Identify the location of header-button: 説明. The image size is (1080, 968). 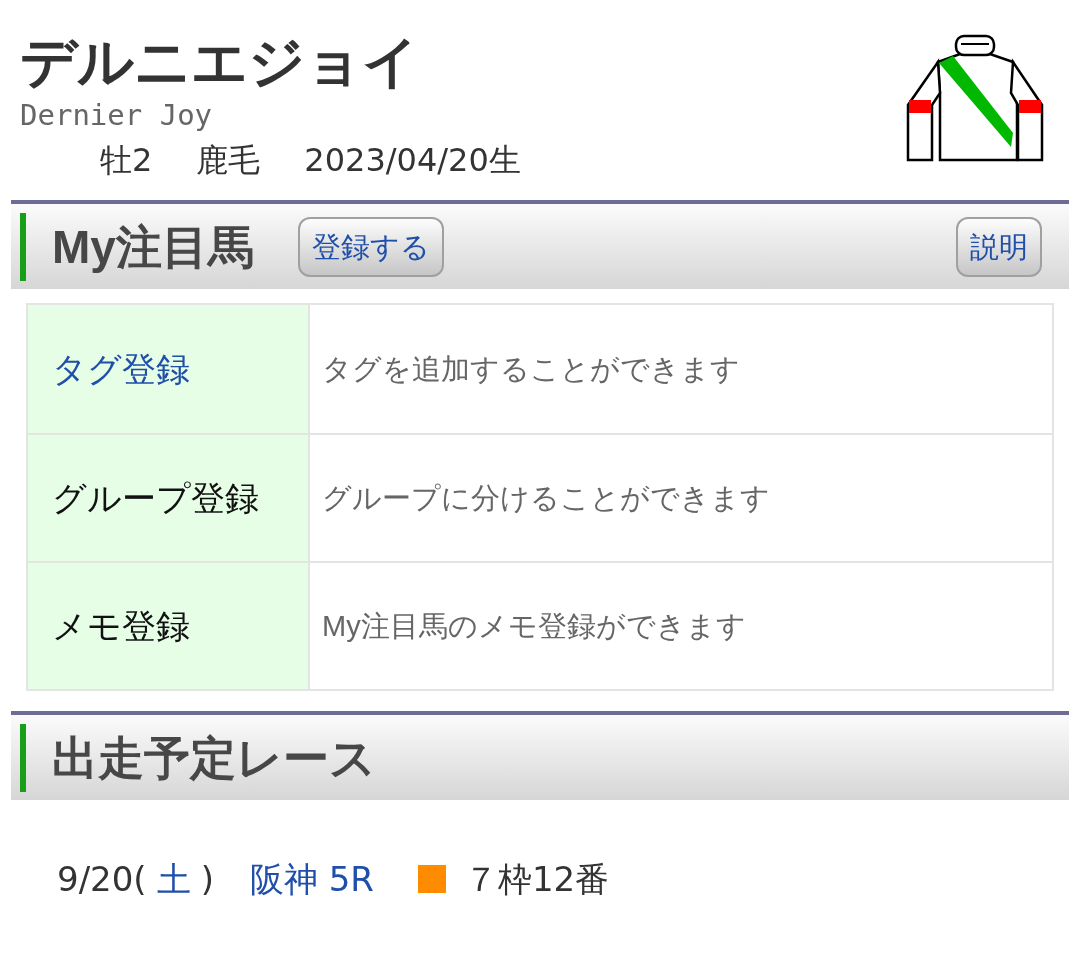
(999, 246).